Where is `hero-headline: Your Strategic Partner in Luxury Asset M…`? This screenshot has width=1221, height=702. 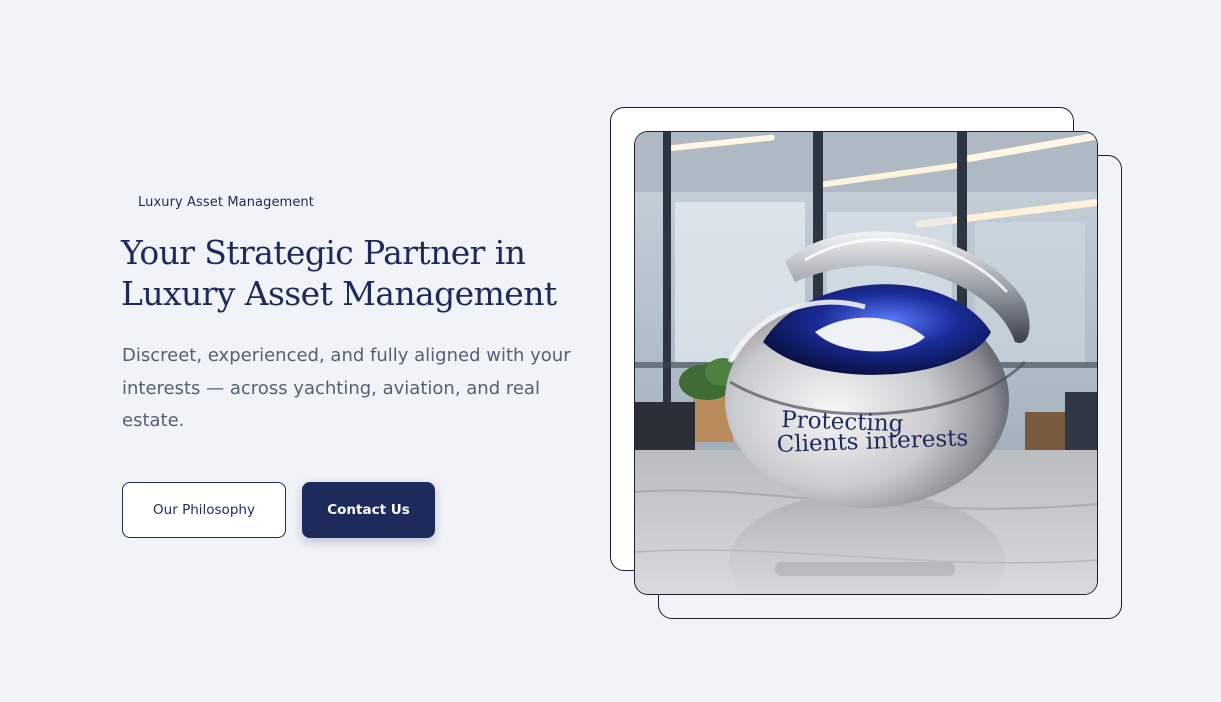
hero-headline: Your Strategic Partner in Luxury Asset M… is located at coordinates (356, 273).